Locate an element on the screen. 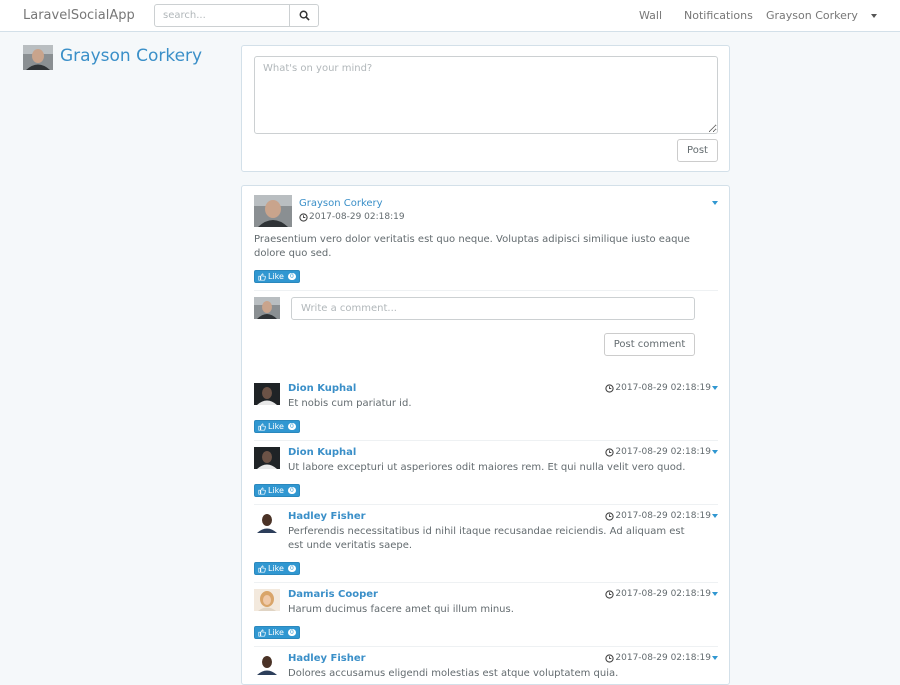 This screenshot has width=900, height=685. comment-form-avatar is located at coordinates (267, 308).